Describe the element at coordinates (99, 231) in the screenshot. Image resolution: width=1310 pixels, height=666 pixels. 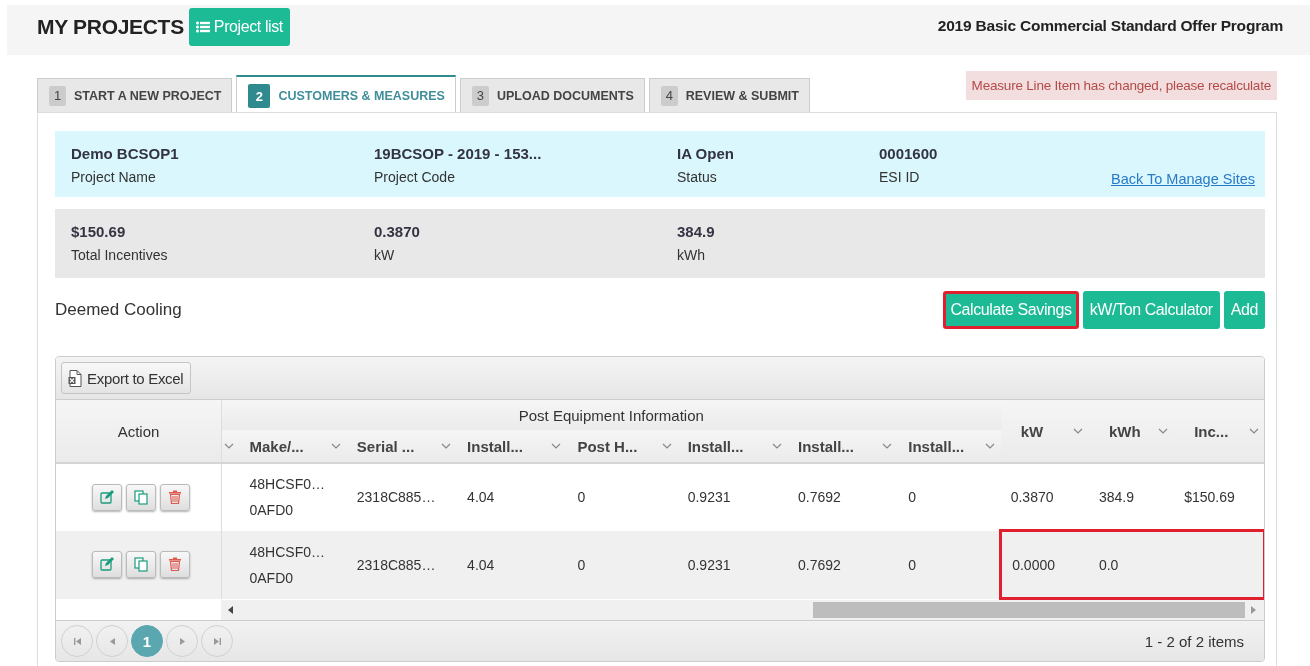
I see `total-value: $150.69` at that location.